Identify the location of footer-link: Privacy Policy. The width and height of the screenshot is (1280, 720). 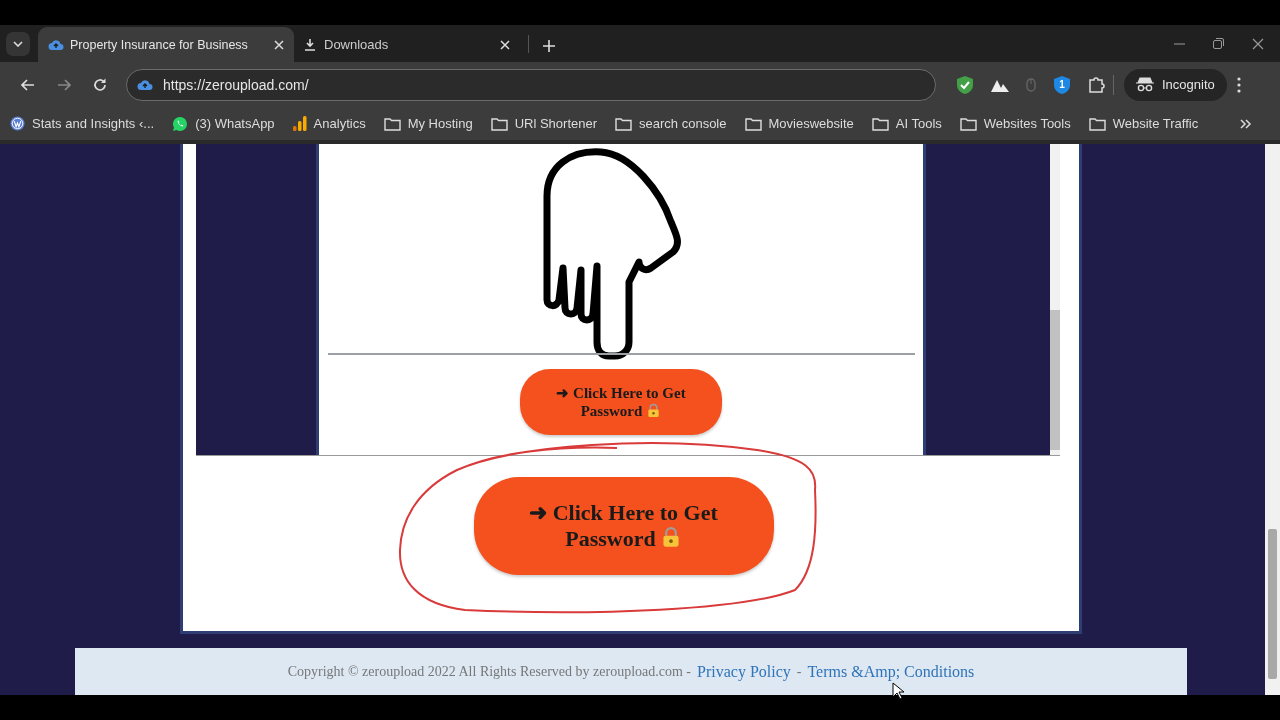
(744, 671).